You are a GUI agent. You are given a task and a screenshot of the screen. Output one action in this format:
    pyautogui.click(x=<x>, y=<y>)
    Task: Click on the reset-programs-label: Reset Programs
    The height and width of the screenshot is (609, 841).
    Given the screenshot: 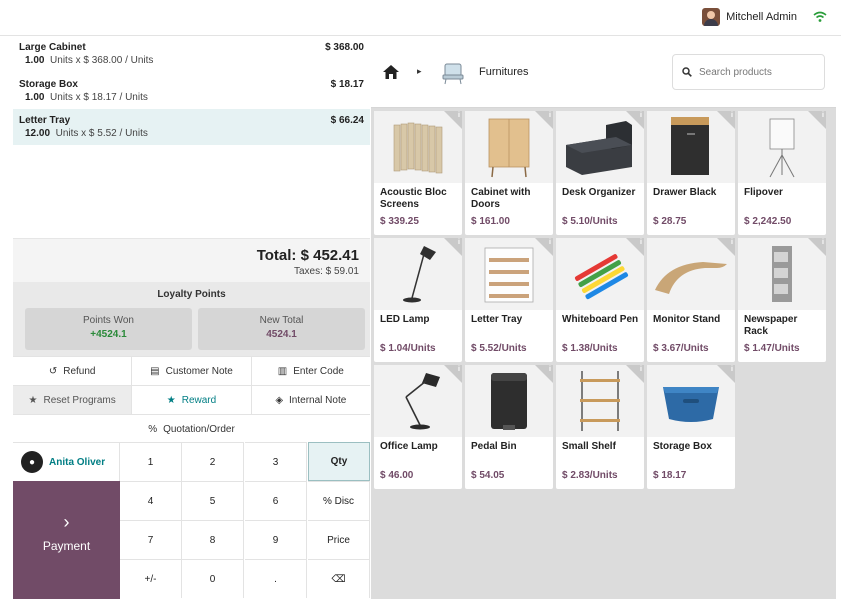 What is the action you would take?
    pyautogui.click(x=79, y=400)
    